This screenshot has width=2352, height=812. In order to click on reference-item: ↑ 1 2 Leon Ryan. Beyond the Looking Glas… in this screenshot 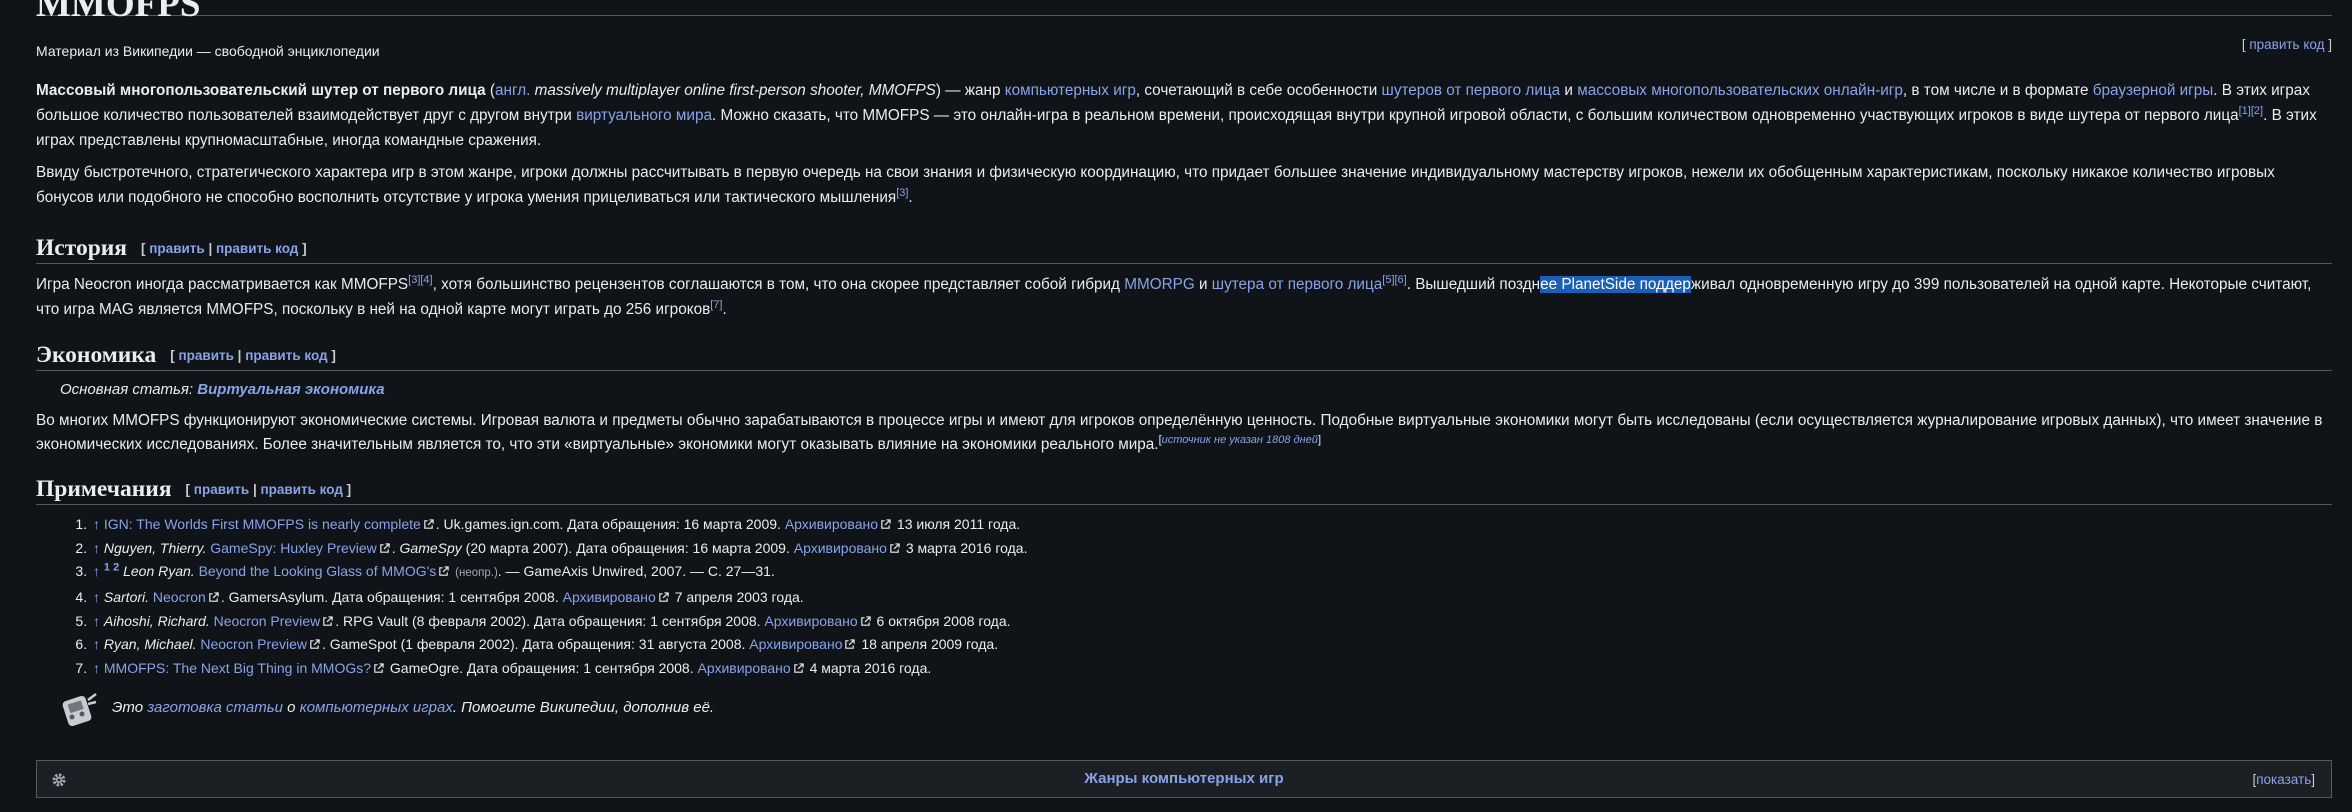, I will do `click(1211, 573)`.